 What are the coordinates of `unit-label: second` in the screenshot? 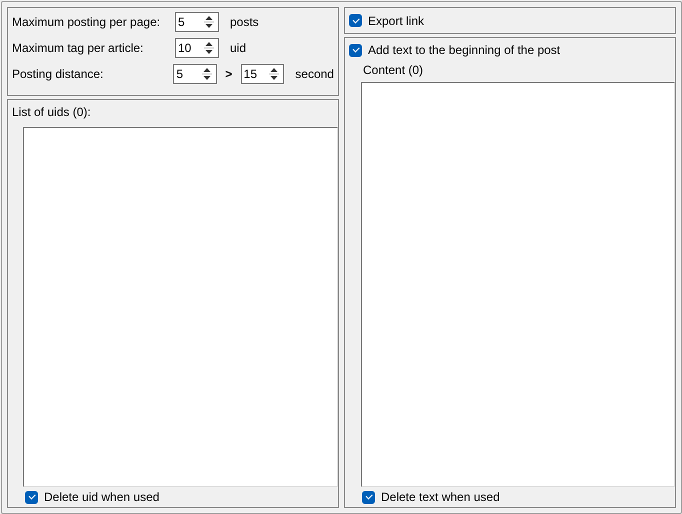 It's located at (314, 74).